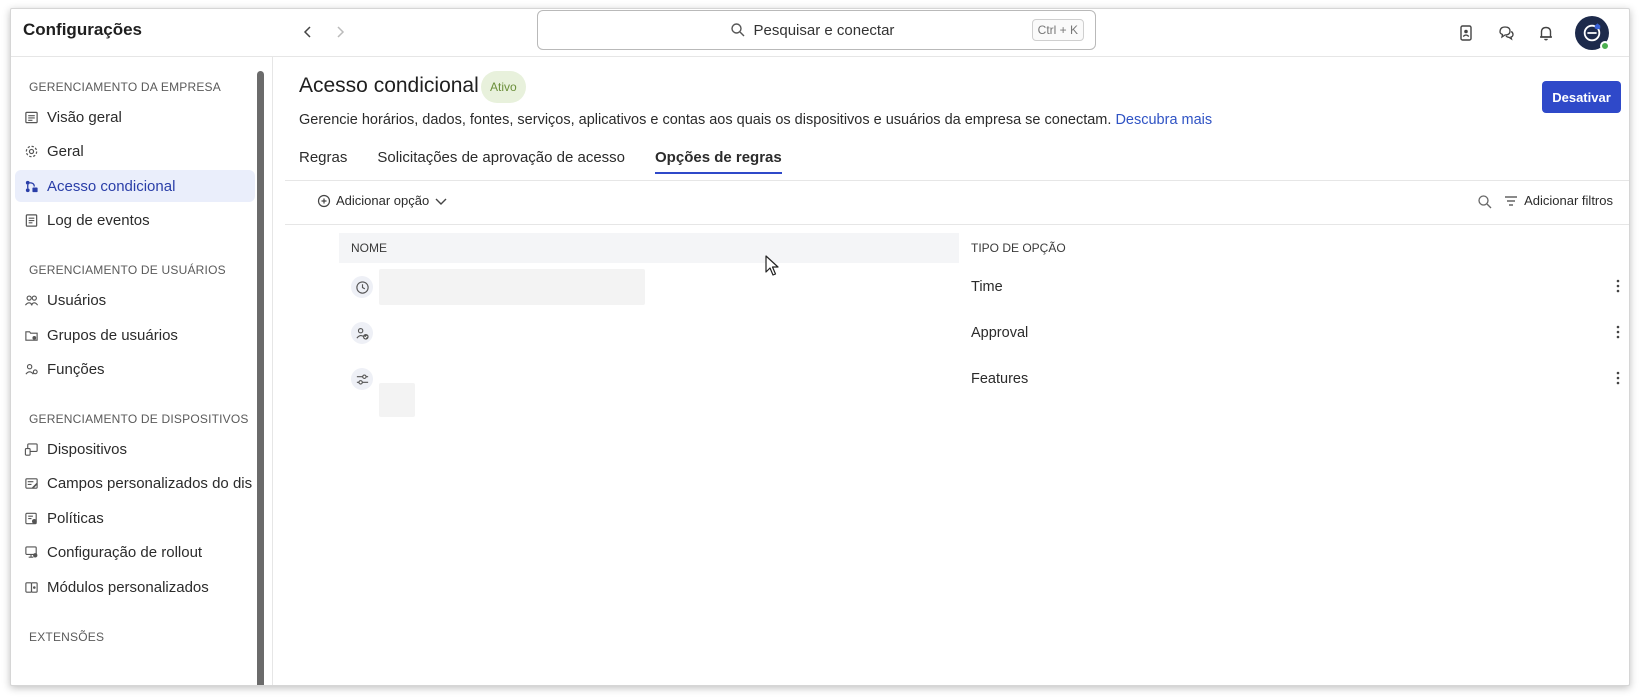  What do you see at coordinates (1581, 97) in the screenshot?
I see `deactivate-button: Desativar` at bounding box center [1581, 97].